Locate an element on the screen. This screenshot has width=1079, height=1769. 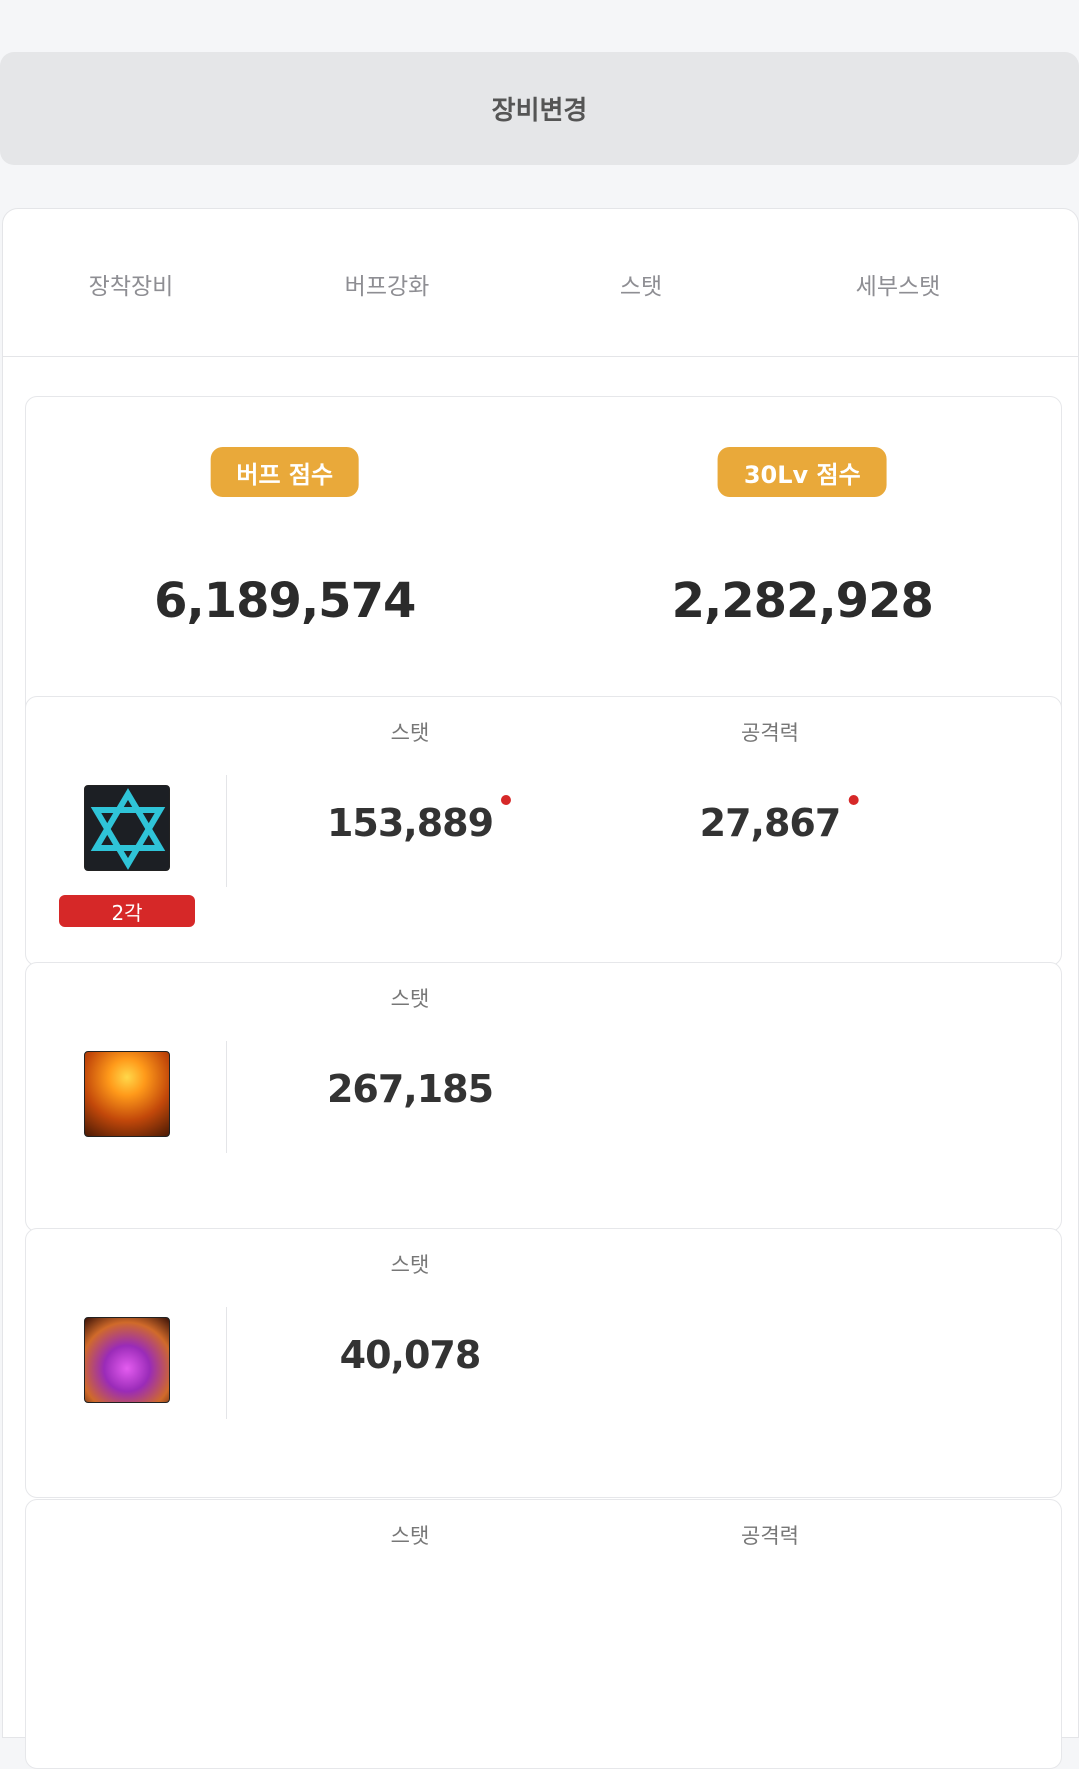
awakening-badge: 2각 is located at coordinates (127, 911).